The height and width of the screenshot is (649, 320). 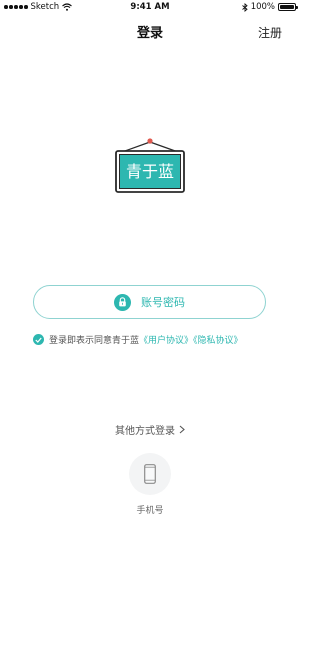 I want to click on bluetooth-icon, so click(x=244, y=7).